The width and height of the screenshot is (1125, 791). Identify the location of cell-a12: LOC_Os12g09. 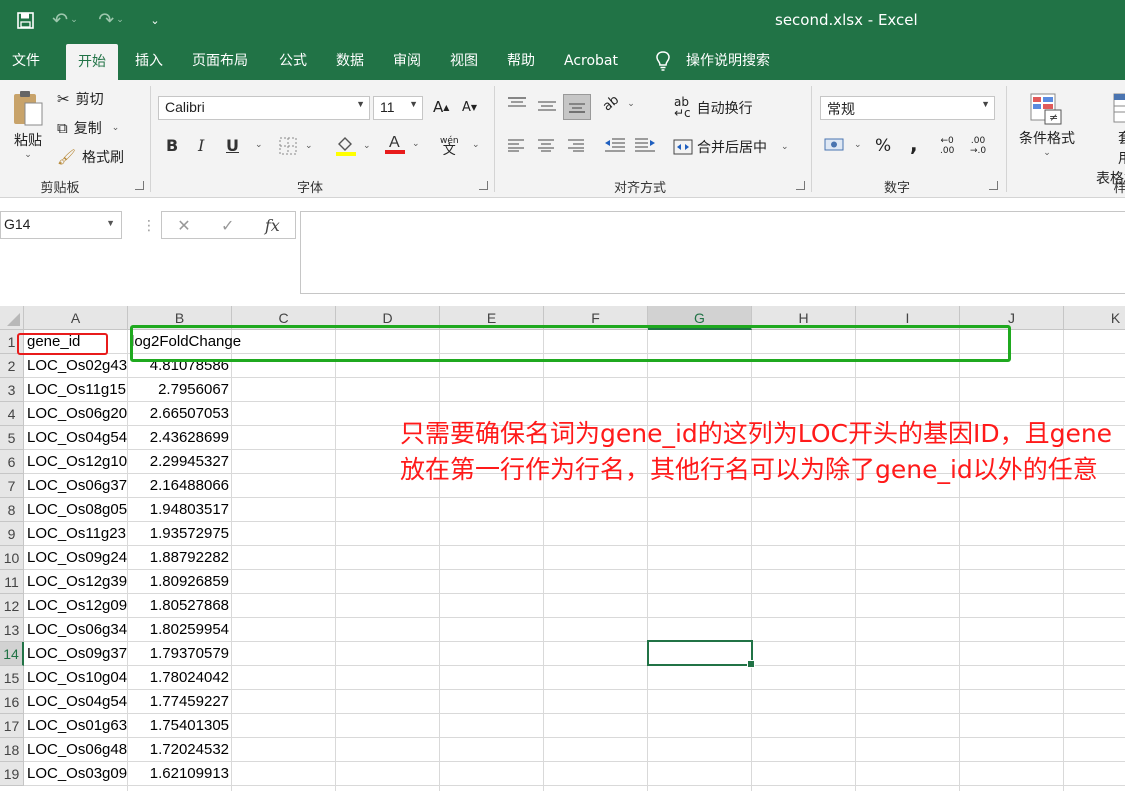
(76, 606).